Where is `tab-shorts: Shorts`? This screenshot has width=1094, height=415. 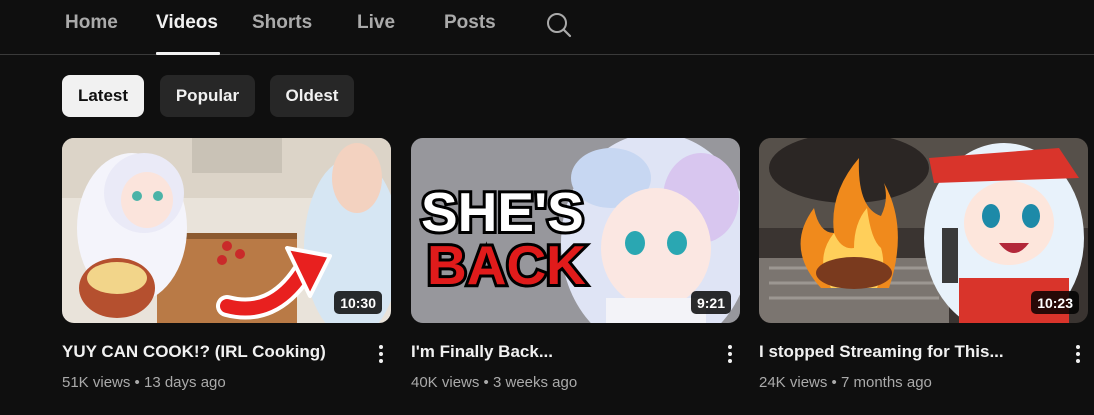
tab-shorts: Shorts is located at coordinates (282, 25).